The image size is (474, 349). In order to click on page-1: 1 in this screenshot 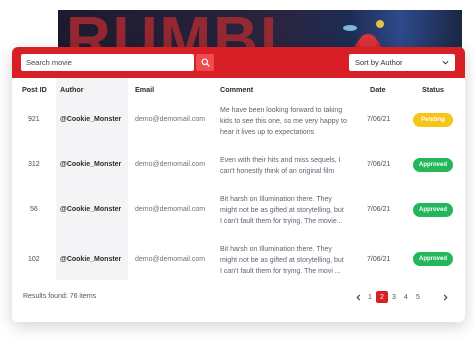, I will do `click(370, 297)`.